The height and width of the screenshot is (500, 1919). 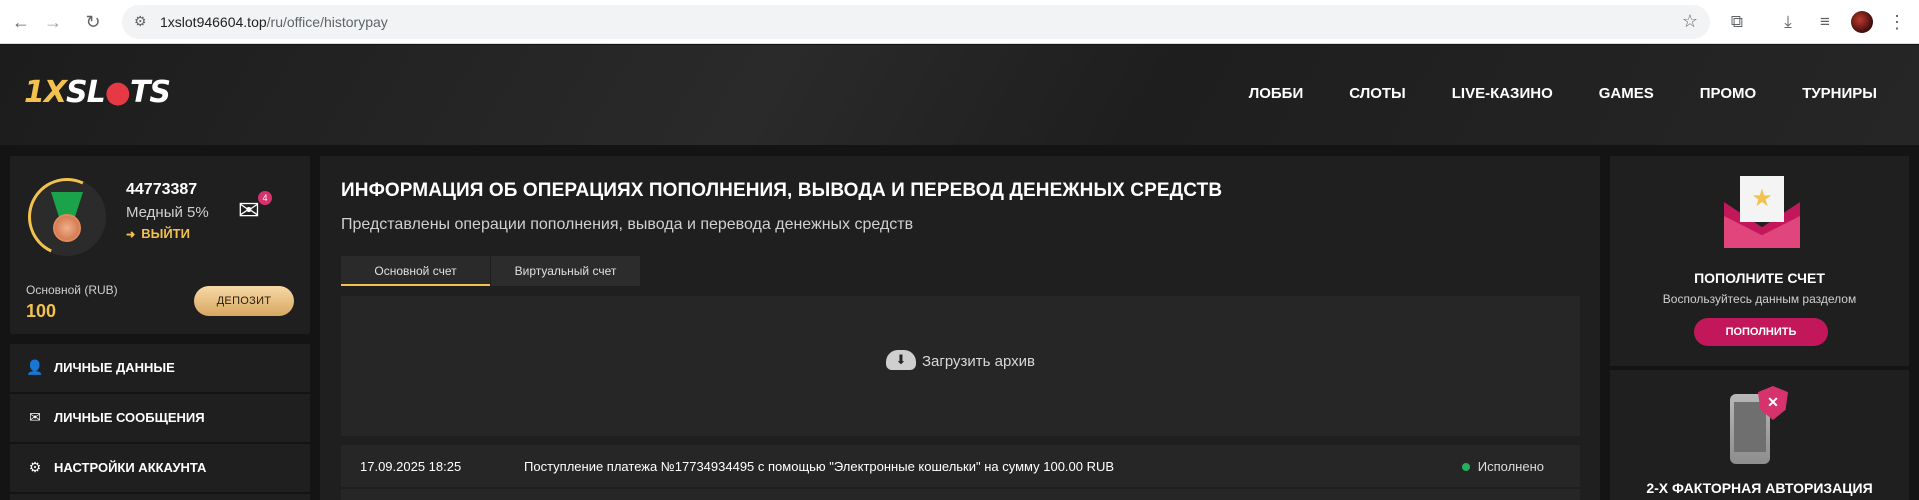 What do you see at coordinates (1502, 93) in the screenshot?
I see `nav-live-casino: LIVE-КАЗИНО` at bounding box center [1502, 93].